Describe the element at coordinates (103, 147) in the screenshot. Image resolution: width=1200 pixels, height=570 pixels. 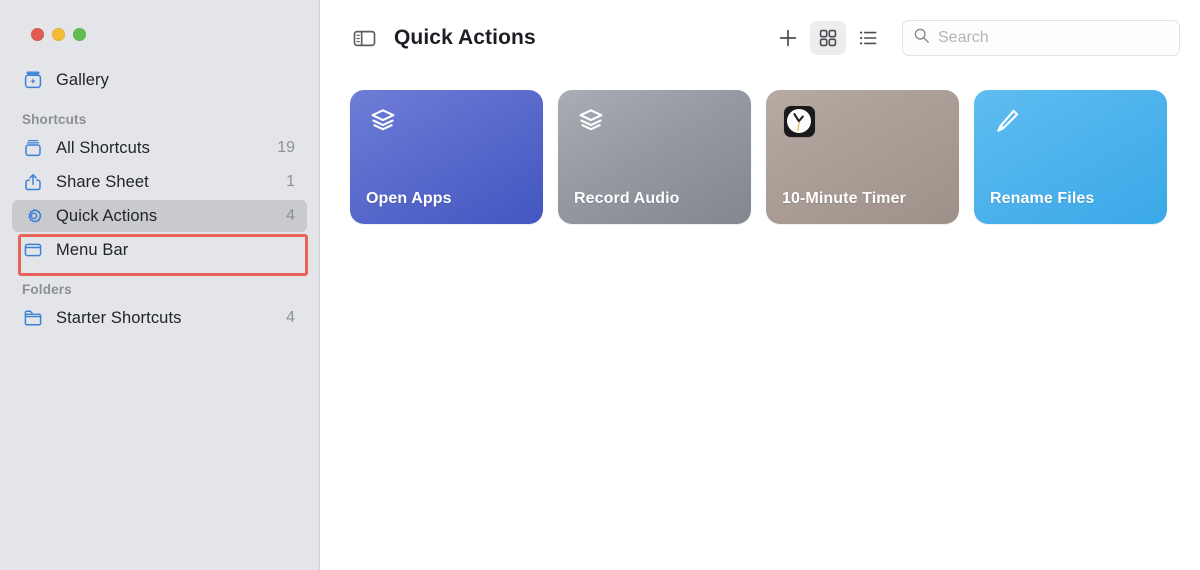
I see `sidebar-item-label: All Shortcuts` at that location.